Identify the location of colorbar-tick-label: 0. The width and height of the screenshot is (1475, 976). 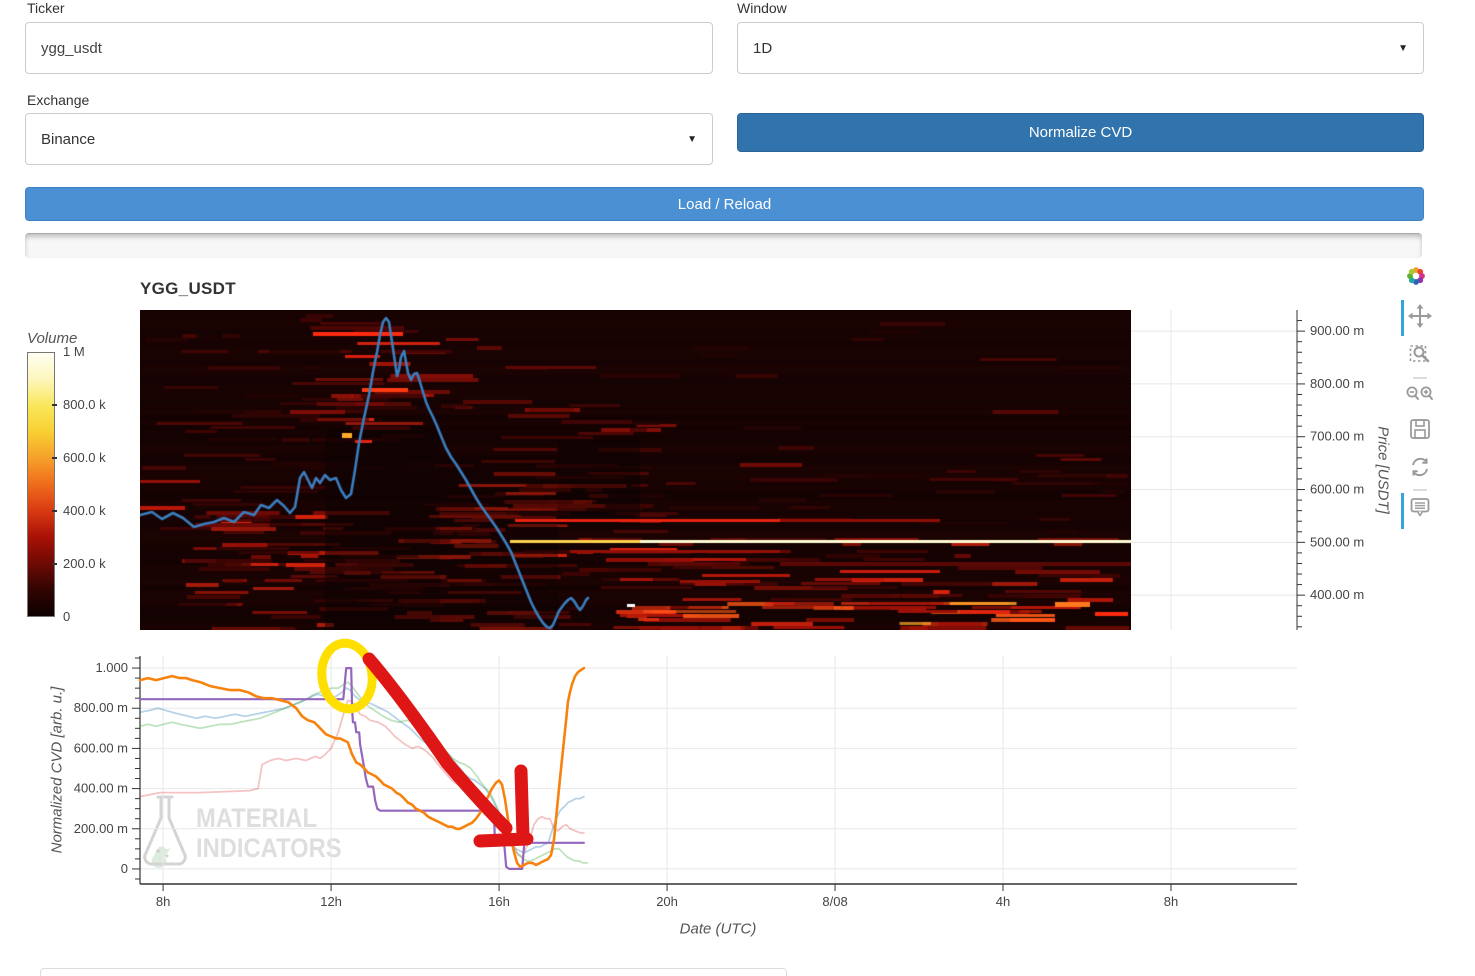
(67, 616).